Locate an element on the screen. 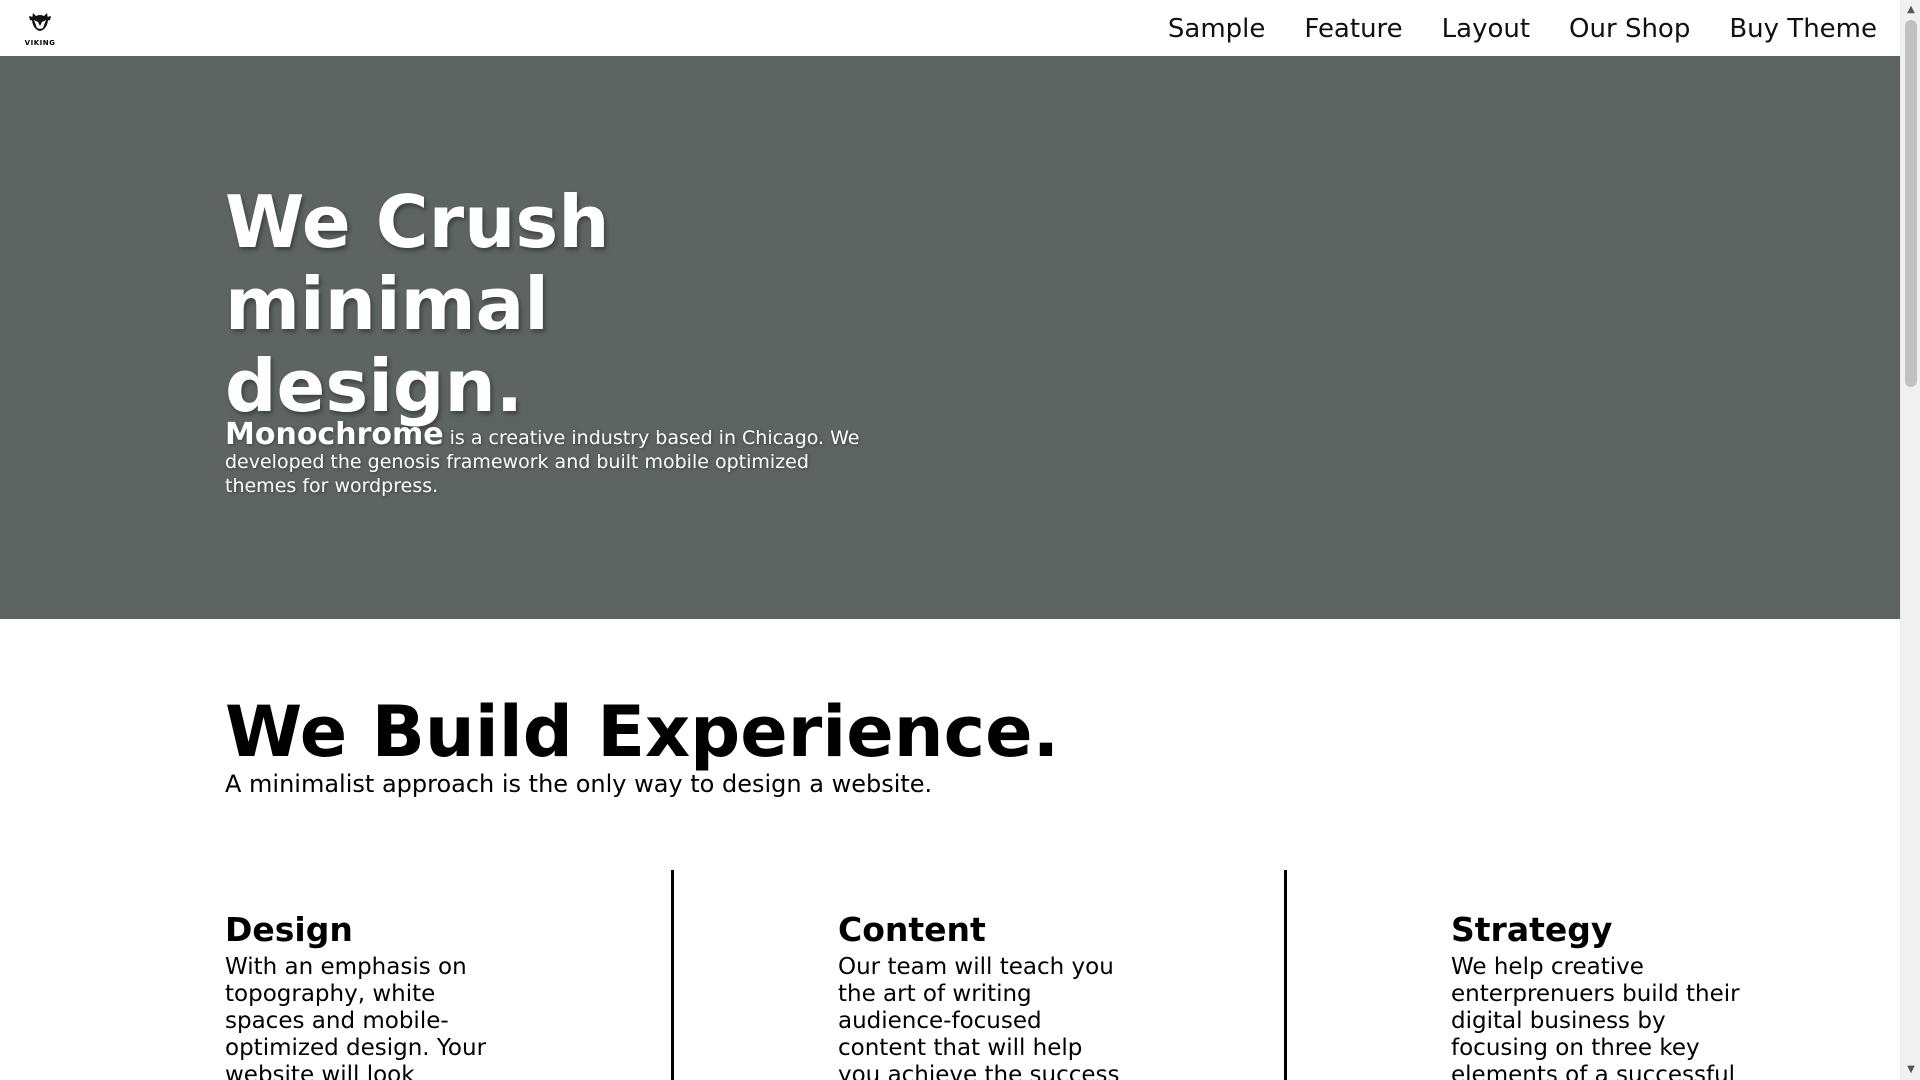  arrow-down-icon: ▼ is located at coordinates (1910, 1070).